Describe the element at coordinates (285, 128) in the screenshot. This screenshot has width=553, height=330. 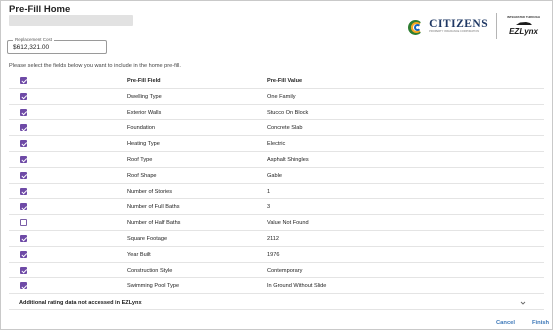
I see `prefill-field-value: Concrete Slab` at that location.